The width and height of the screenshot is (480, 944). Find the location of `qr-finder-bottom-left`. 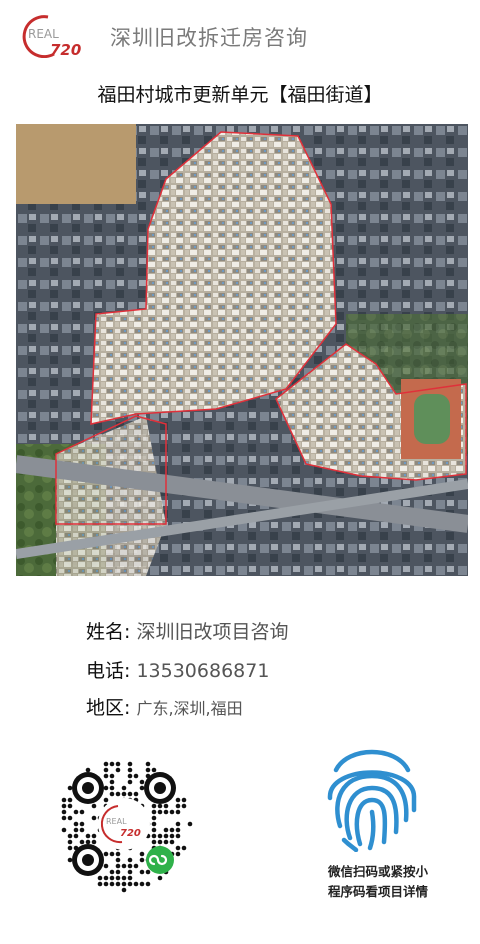

qr-finder-bottom-left is located at coordinates (88, 860).